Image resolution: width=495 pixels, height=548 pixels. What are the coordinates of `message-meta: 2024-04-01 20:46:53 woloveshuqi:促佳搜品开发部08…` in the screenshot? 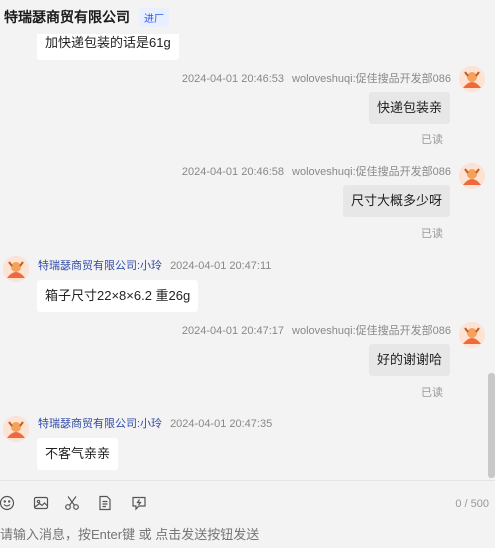 It's located at (316, 78).